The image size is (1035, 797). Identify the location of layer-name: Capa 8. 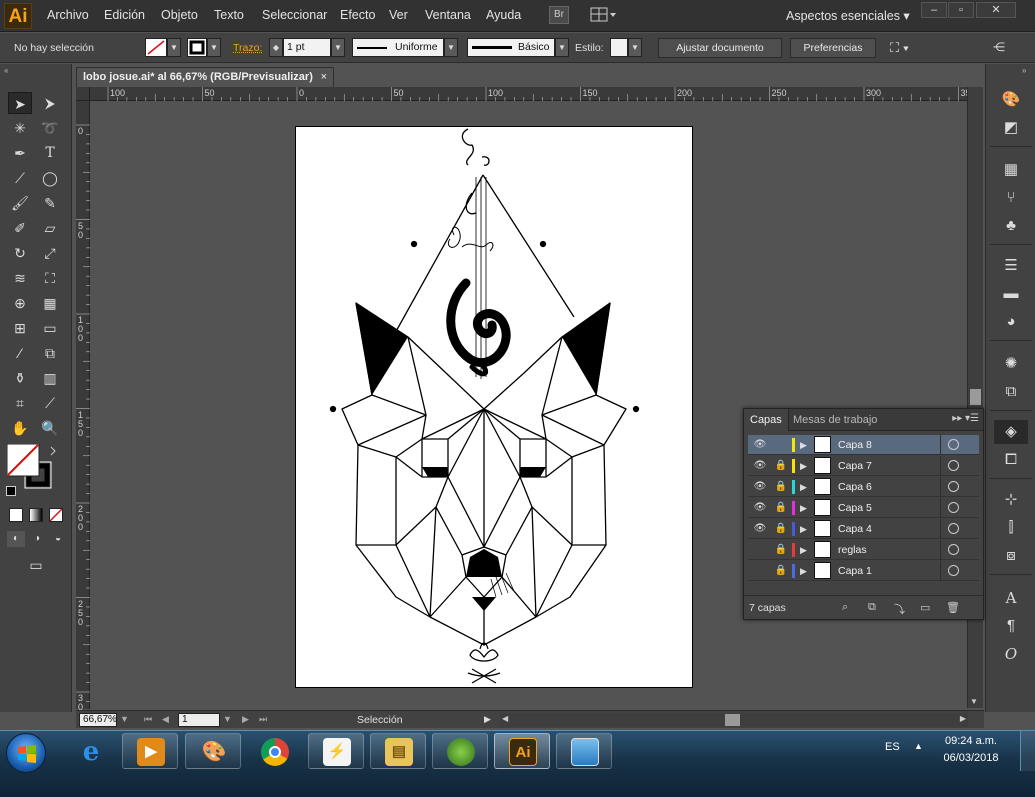
(855, 445).